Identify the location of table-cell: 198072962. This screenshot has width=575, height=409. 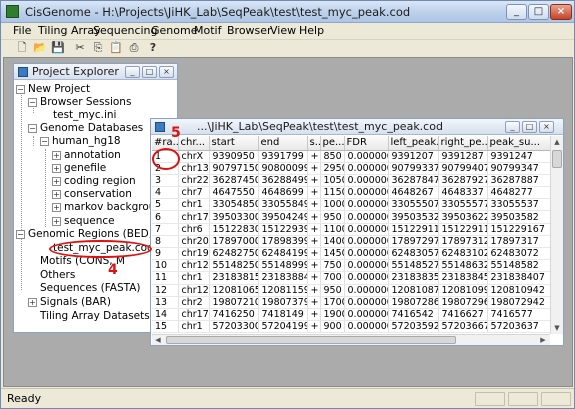
(463, 302).